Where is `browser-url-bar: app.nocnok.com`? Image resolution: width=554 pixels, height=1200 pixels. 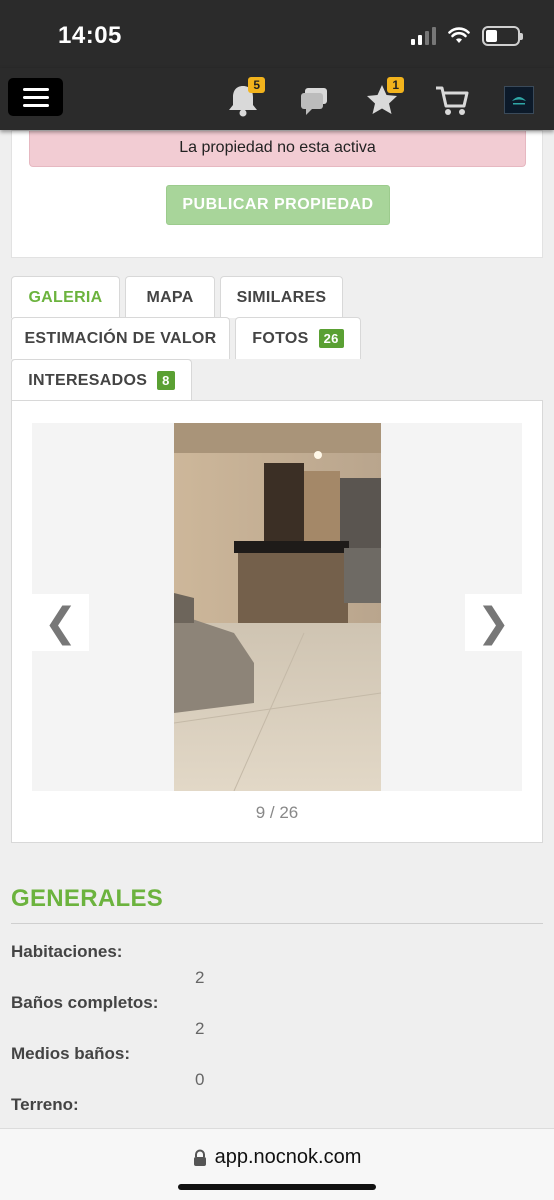
browser-url-bar: app.nocnok.com is located at coordinates (277, 1164).